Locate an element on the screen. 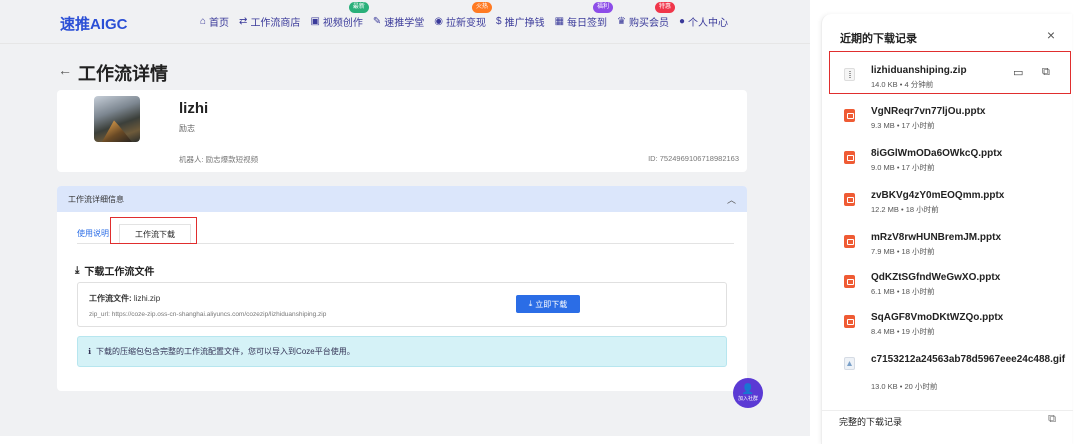  download-item-name: mRzV8rwHUNBremJM.pptx is located at coordinates (936, 237).